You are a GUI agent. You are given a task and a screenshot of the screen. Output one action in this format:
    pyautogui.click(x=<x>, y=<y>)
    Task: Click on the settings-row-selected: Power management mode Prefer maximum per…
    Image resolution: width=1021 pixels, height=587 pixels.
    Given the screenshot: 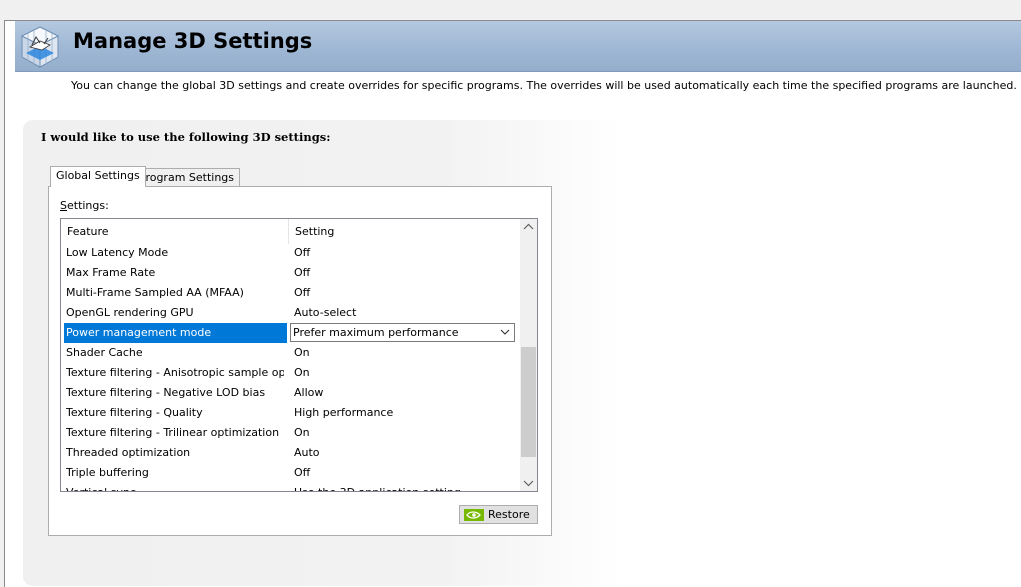 What is the action you would take?
    pyautogui.click(x=289, y=333)
    